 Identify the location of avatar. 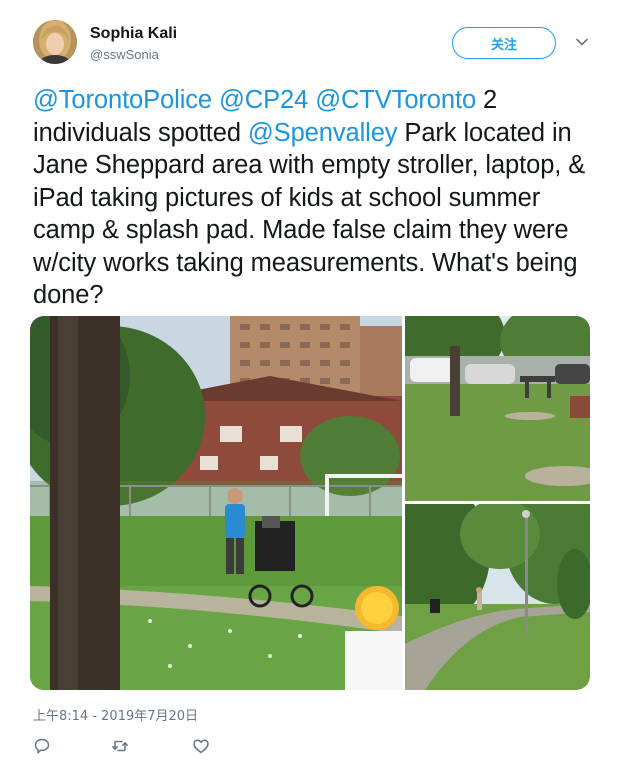
(55, 42).